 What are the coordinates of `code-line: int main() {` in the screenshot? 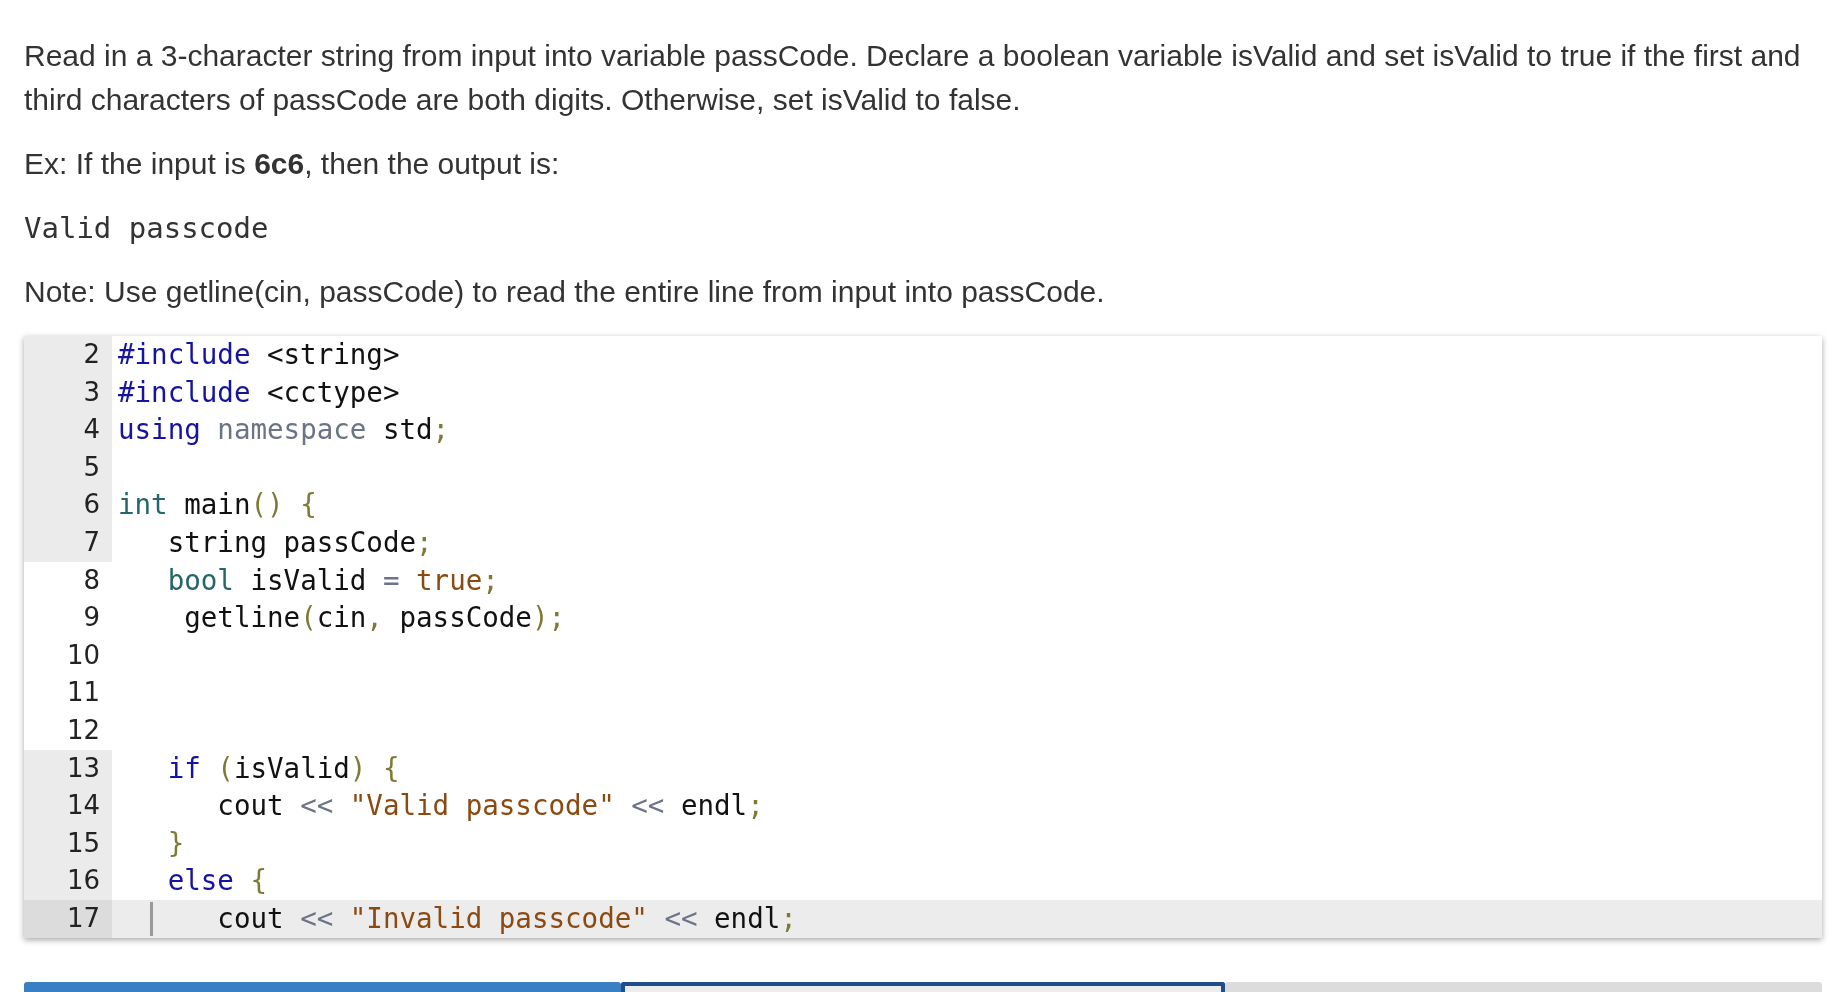 It's located at (217, 505).